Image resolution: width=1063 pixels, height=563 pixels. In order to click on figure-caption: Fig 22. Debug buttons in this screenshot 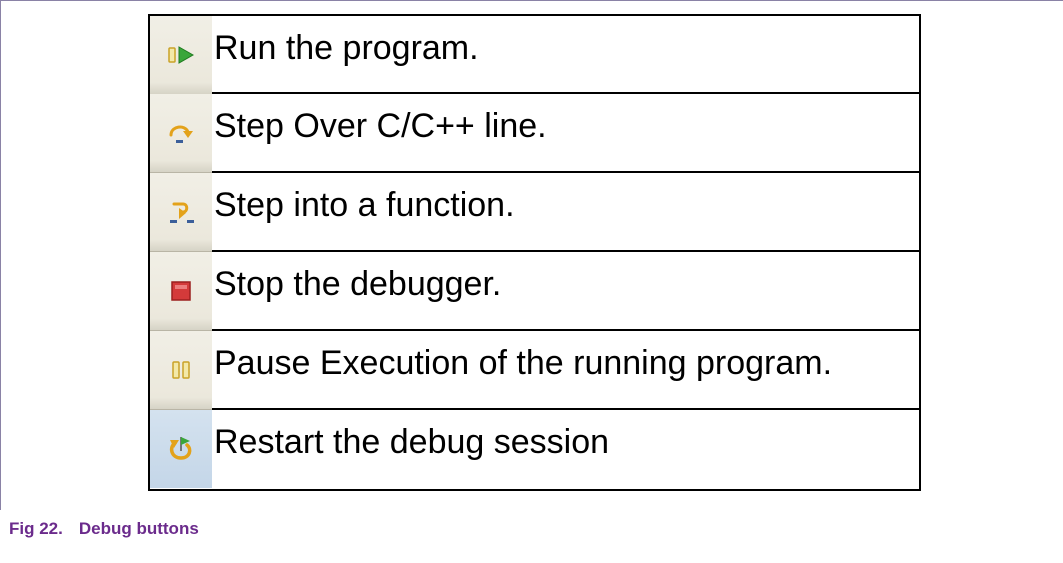, I will do `click(104, 529)`.